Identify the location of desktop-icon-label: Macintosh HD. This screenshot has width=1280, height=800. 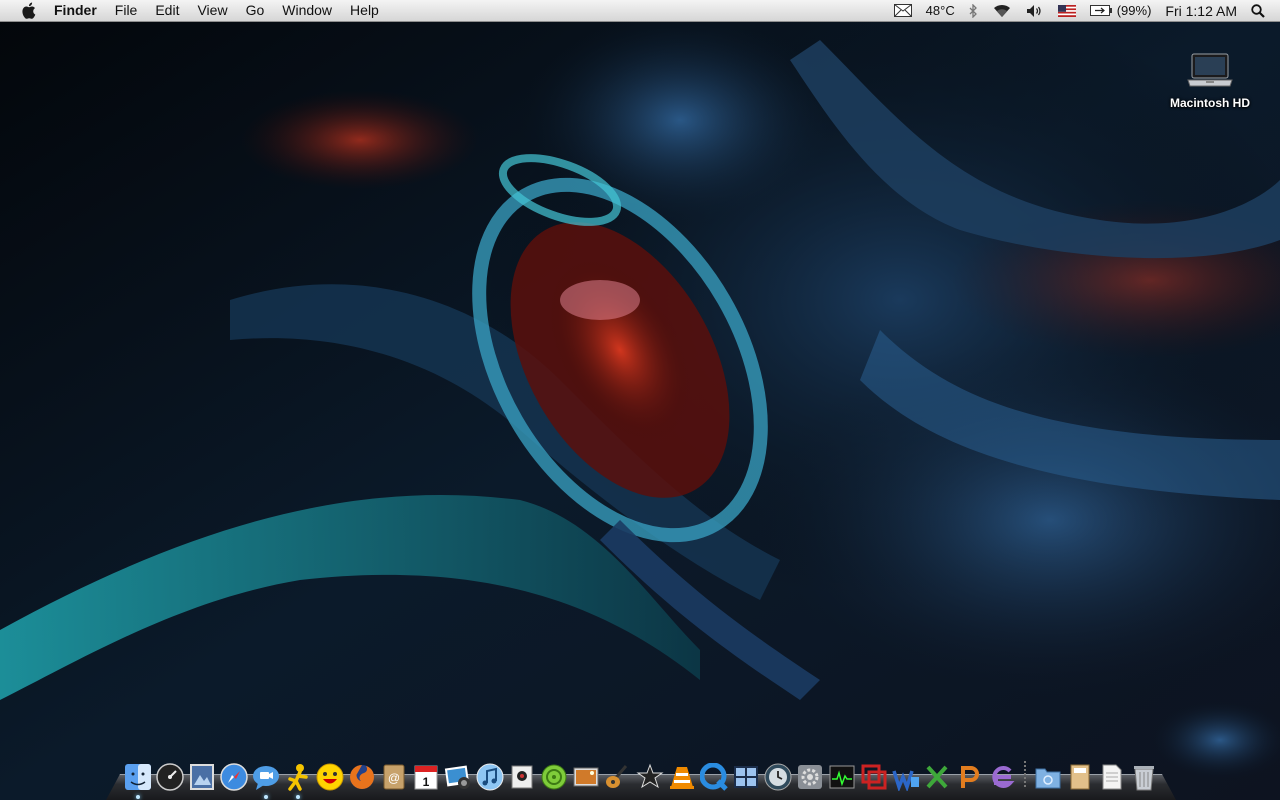
(1209, 103).